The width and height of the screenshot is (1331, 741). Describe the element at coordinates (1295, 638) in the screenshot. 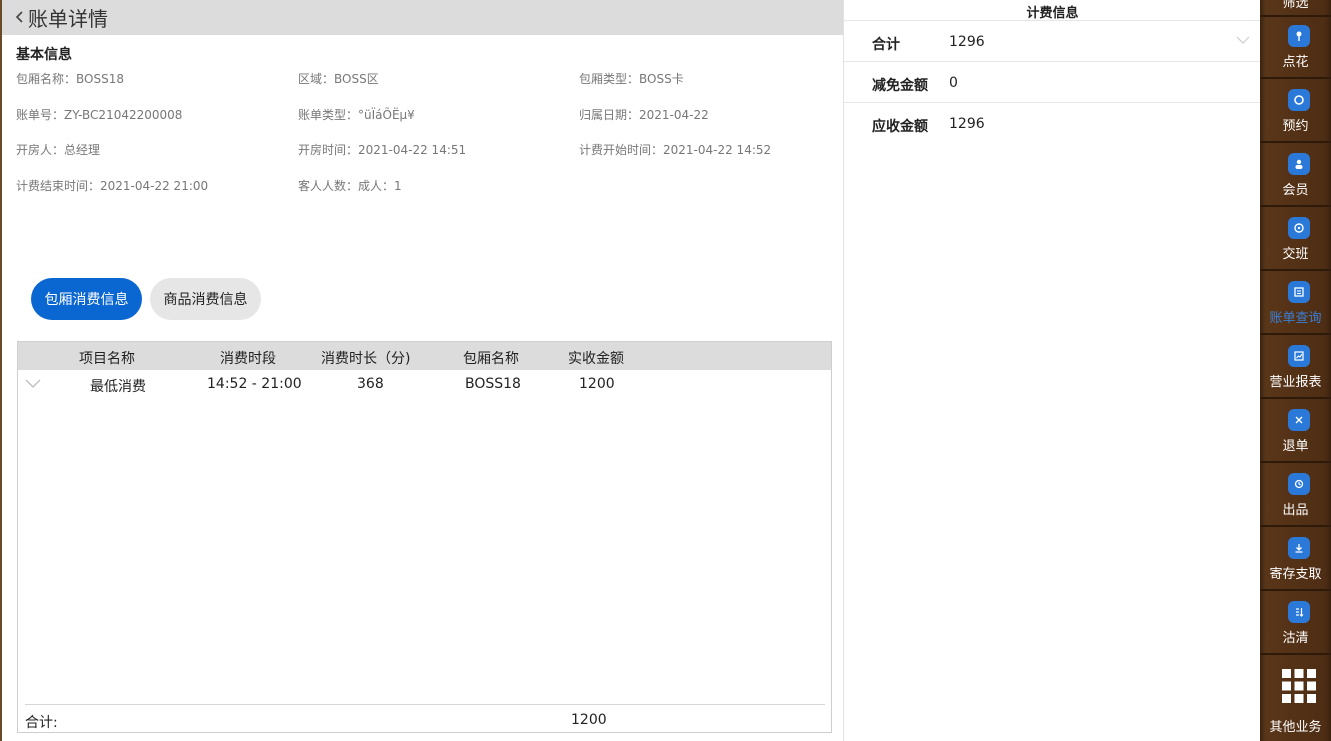

I see `sidebar-item-label: 沽清` at that location.